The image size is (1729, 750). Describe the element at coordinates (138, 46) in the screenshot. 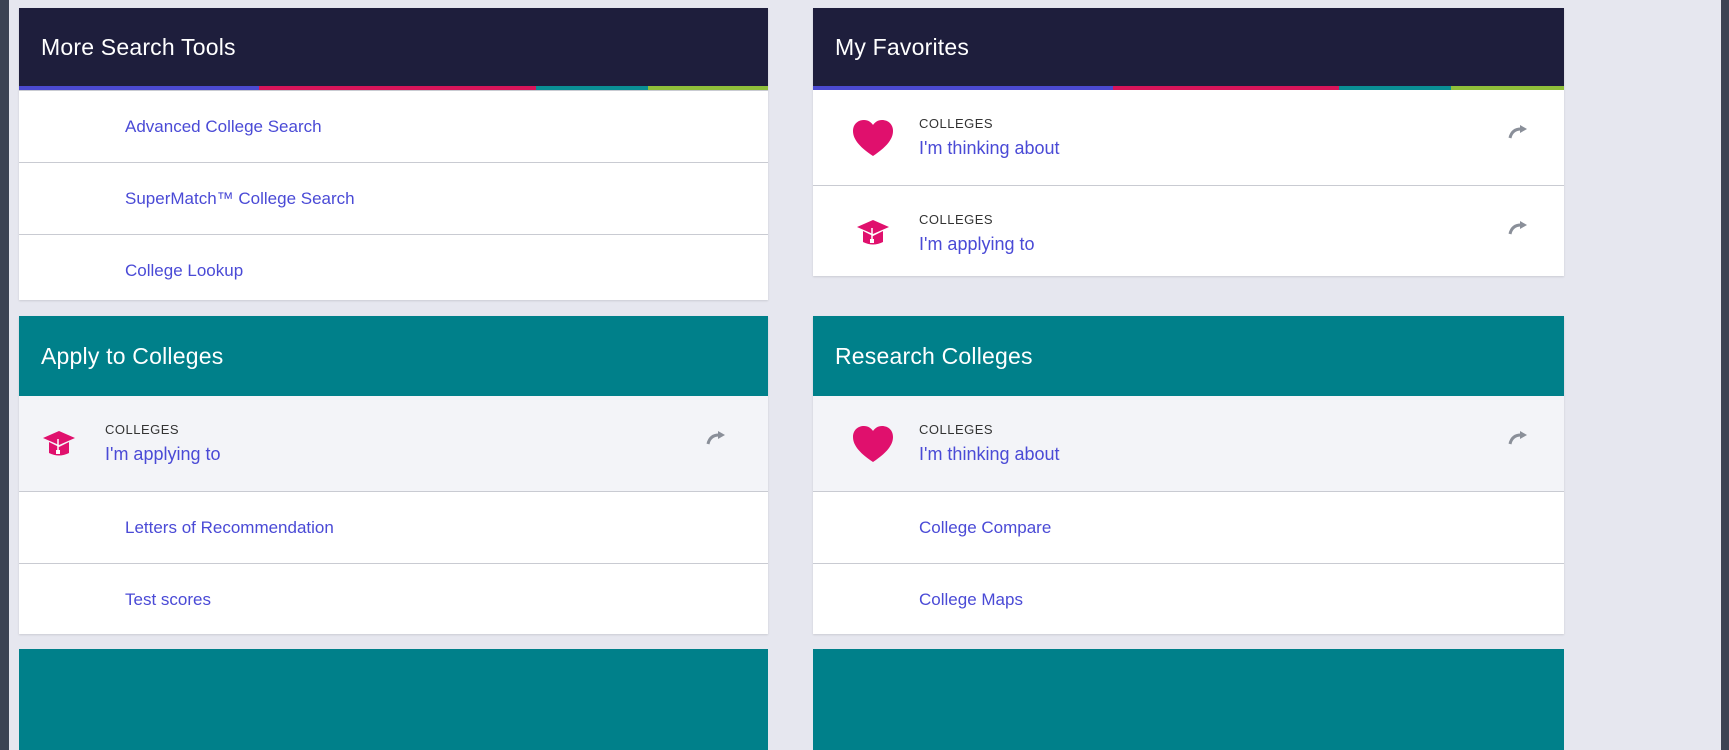

I see `card-title: More Search Tools` at that location.